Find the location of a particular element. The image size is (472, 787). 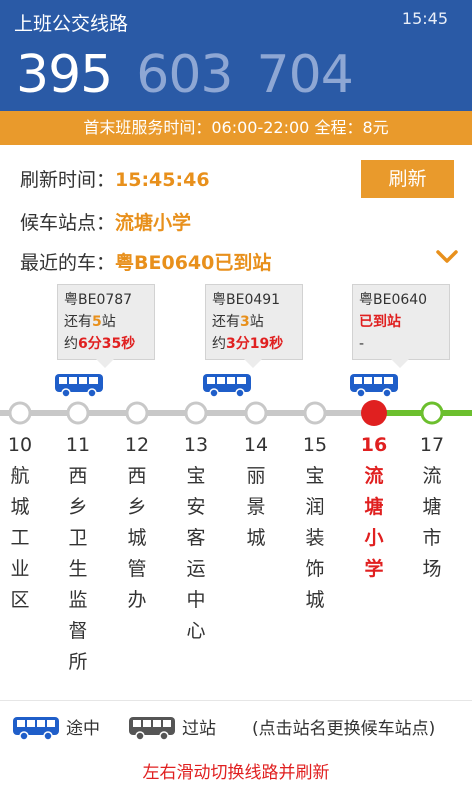

stop-10: 10 航城工业区 is located at coordinates (20, 523).